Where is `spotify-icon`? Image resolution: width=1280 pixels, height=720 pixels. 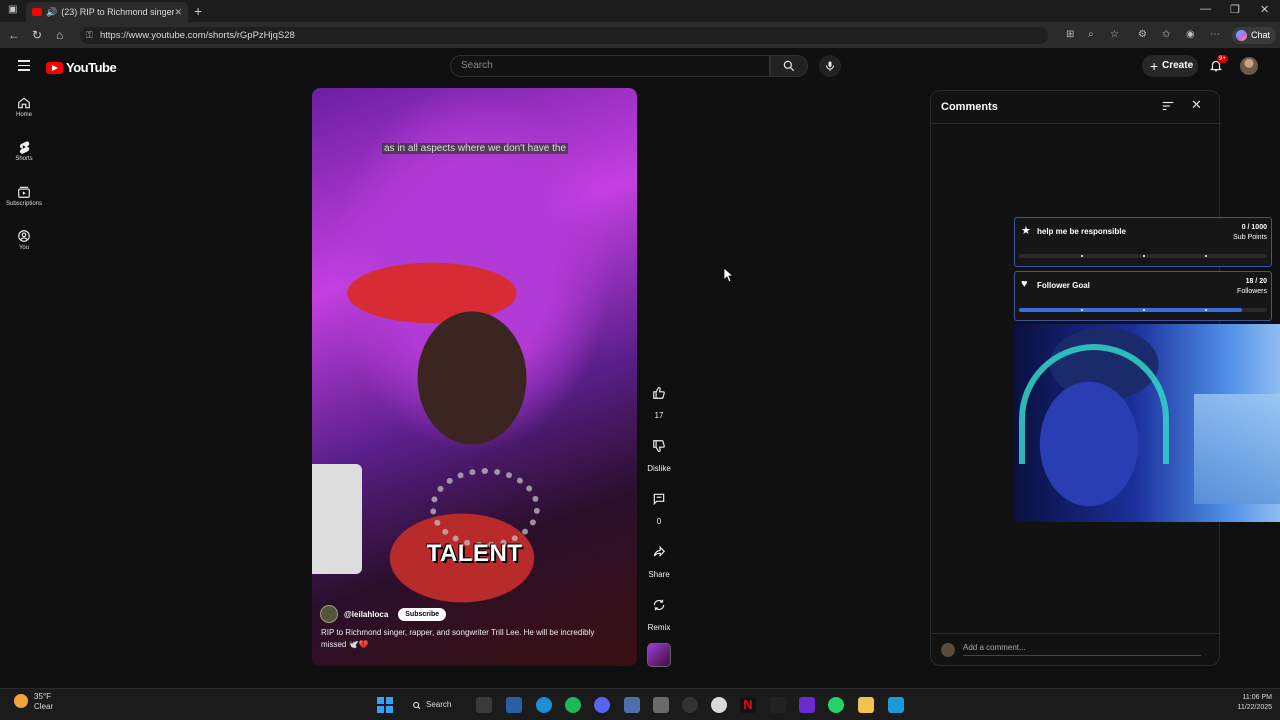 spotify-icon is located at coordinates (573, 705).